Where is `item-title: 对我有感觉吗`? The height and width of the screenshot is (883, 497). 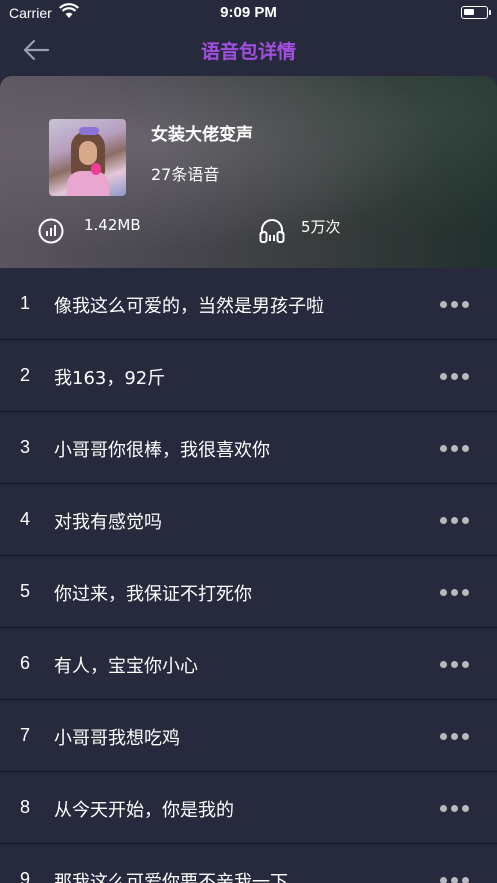
item-title: 对我有感觉吗 is located at coordinates (108, 522).